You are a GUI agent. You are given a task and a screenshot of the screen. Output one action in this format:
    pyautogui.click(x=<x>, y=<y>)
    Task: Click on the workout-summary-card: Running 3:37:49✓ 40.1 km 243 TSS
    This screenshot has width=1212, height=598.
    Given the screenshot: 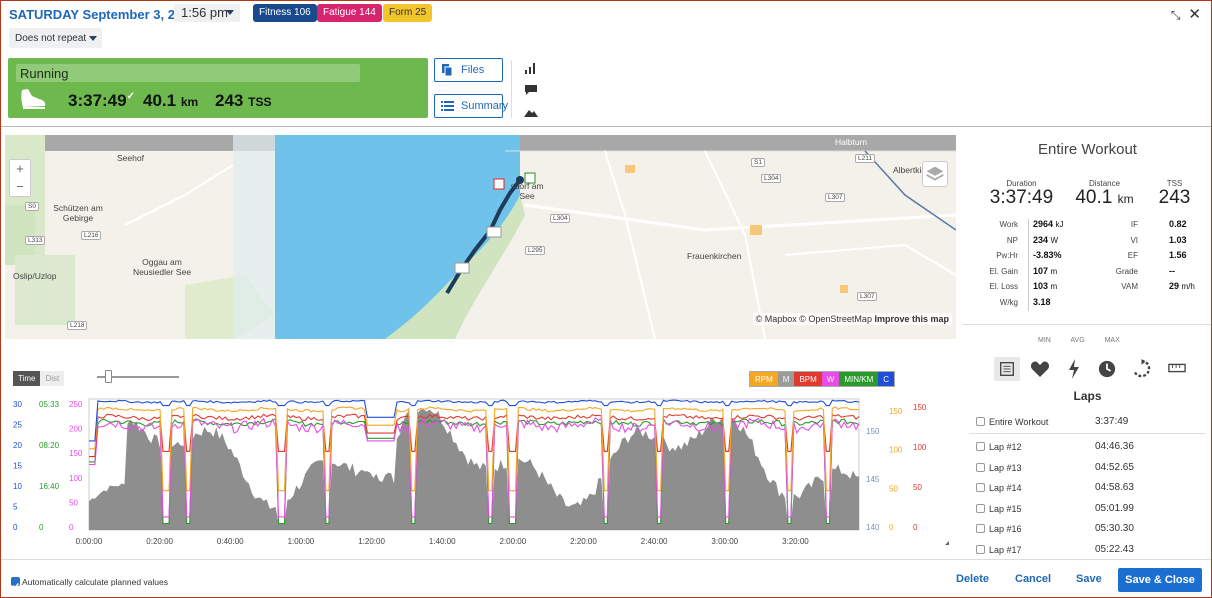 What is the action you would take?
    pyautogui.click(x=218, y=88)
    